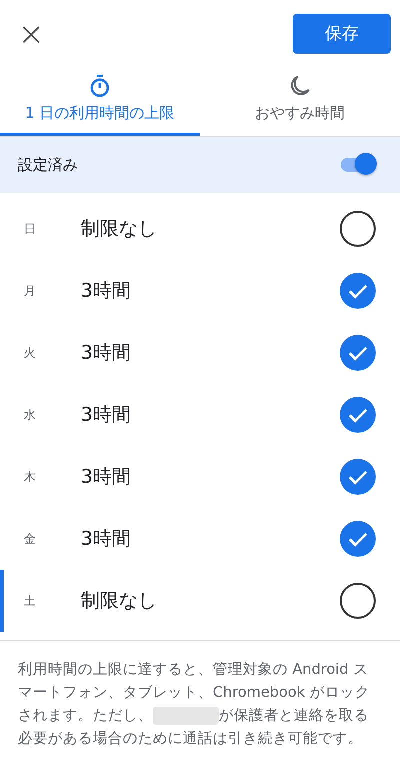 The height and width of the screenshot is (766, 400). Describe the element at coordinates (200, 601) in the screenshot. I see `day-row: 土 制限なし` at that location.